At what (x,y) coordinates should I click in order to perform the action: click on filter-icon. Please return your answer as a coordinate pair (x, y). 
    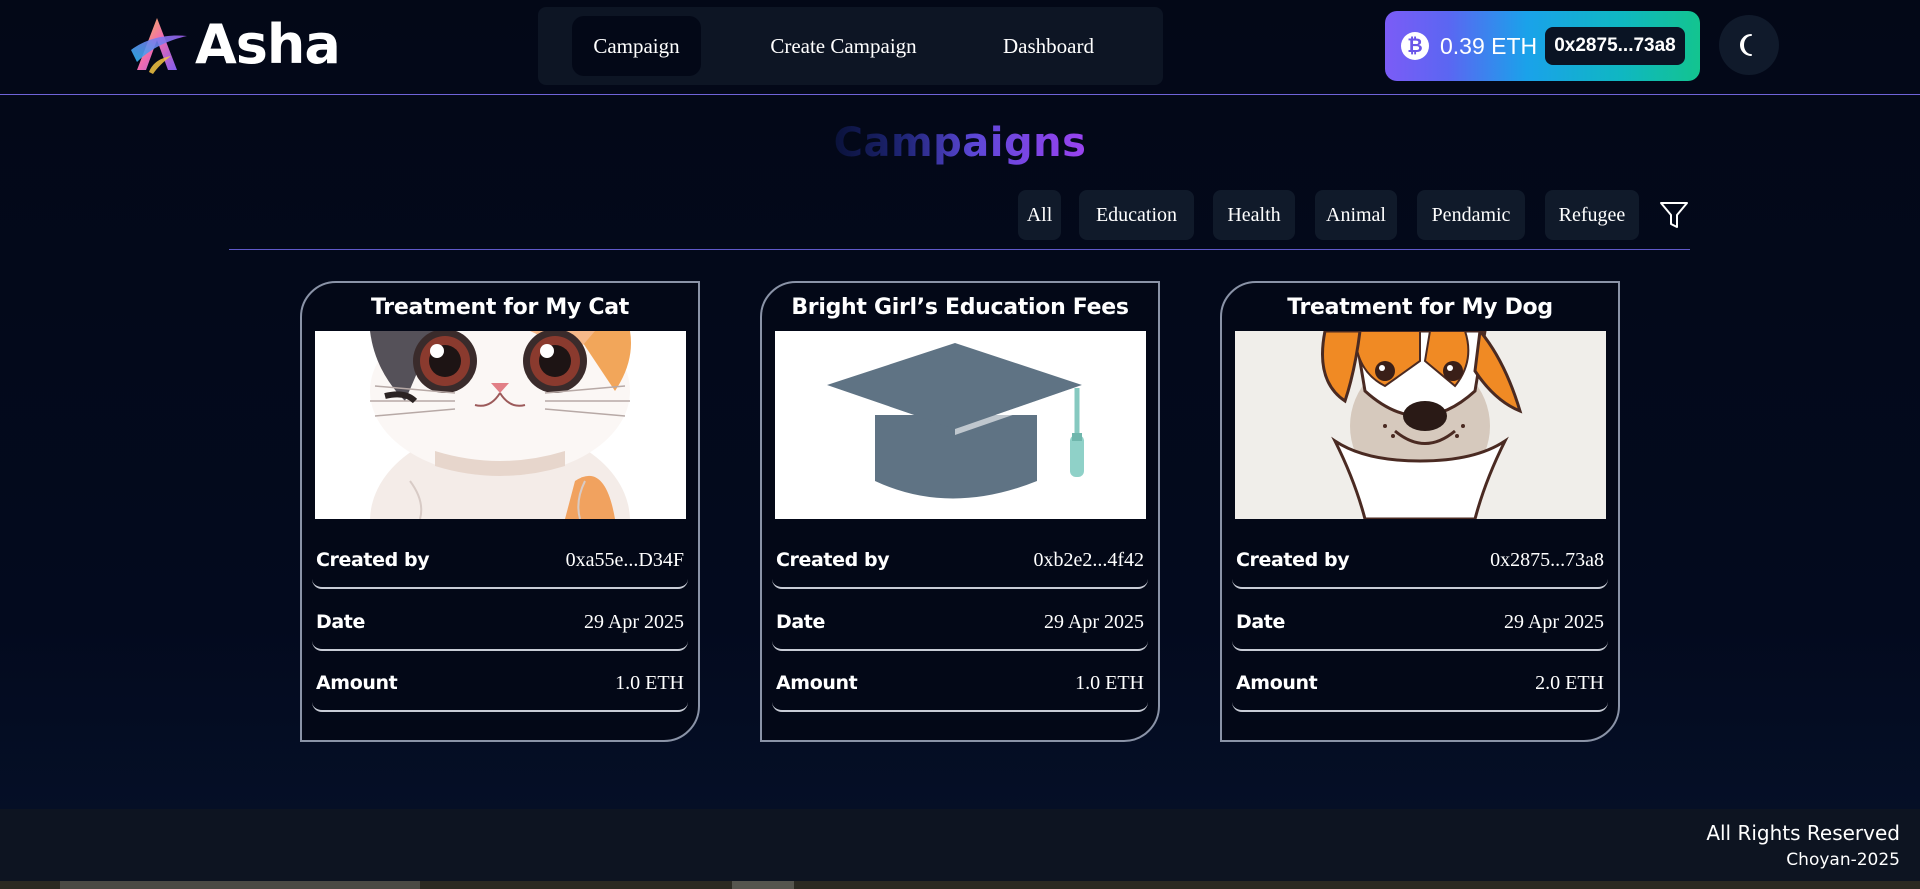
    Looking at the image, I should click on (1674, 215).